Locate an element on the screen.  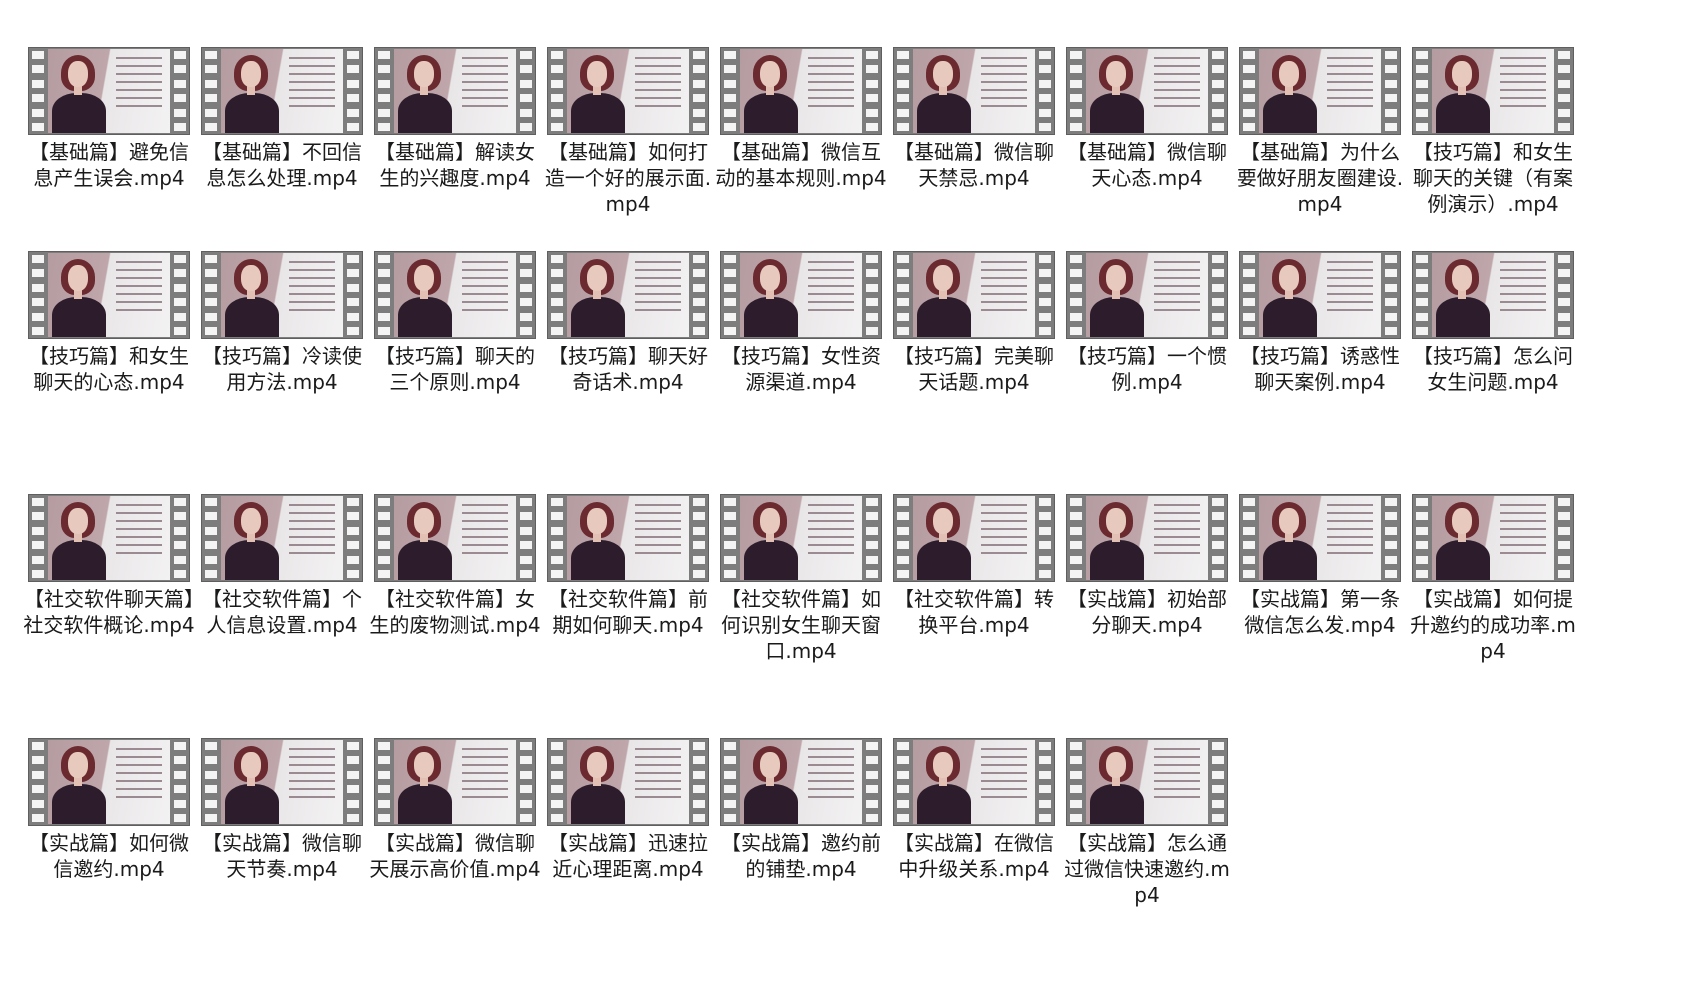
file-name-label: 【社交软件篇】转换平台.mp4 is located at coordinates (974, 612).